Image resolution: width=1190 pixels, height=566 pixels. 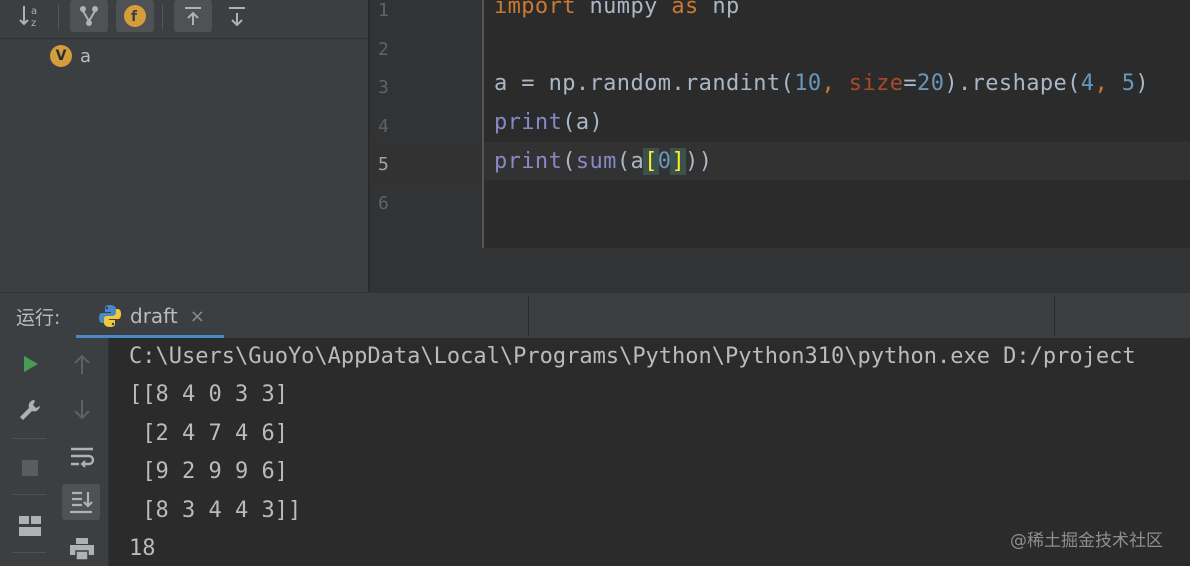 I want to click on line-number: 5, so click(x=383, y=164).